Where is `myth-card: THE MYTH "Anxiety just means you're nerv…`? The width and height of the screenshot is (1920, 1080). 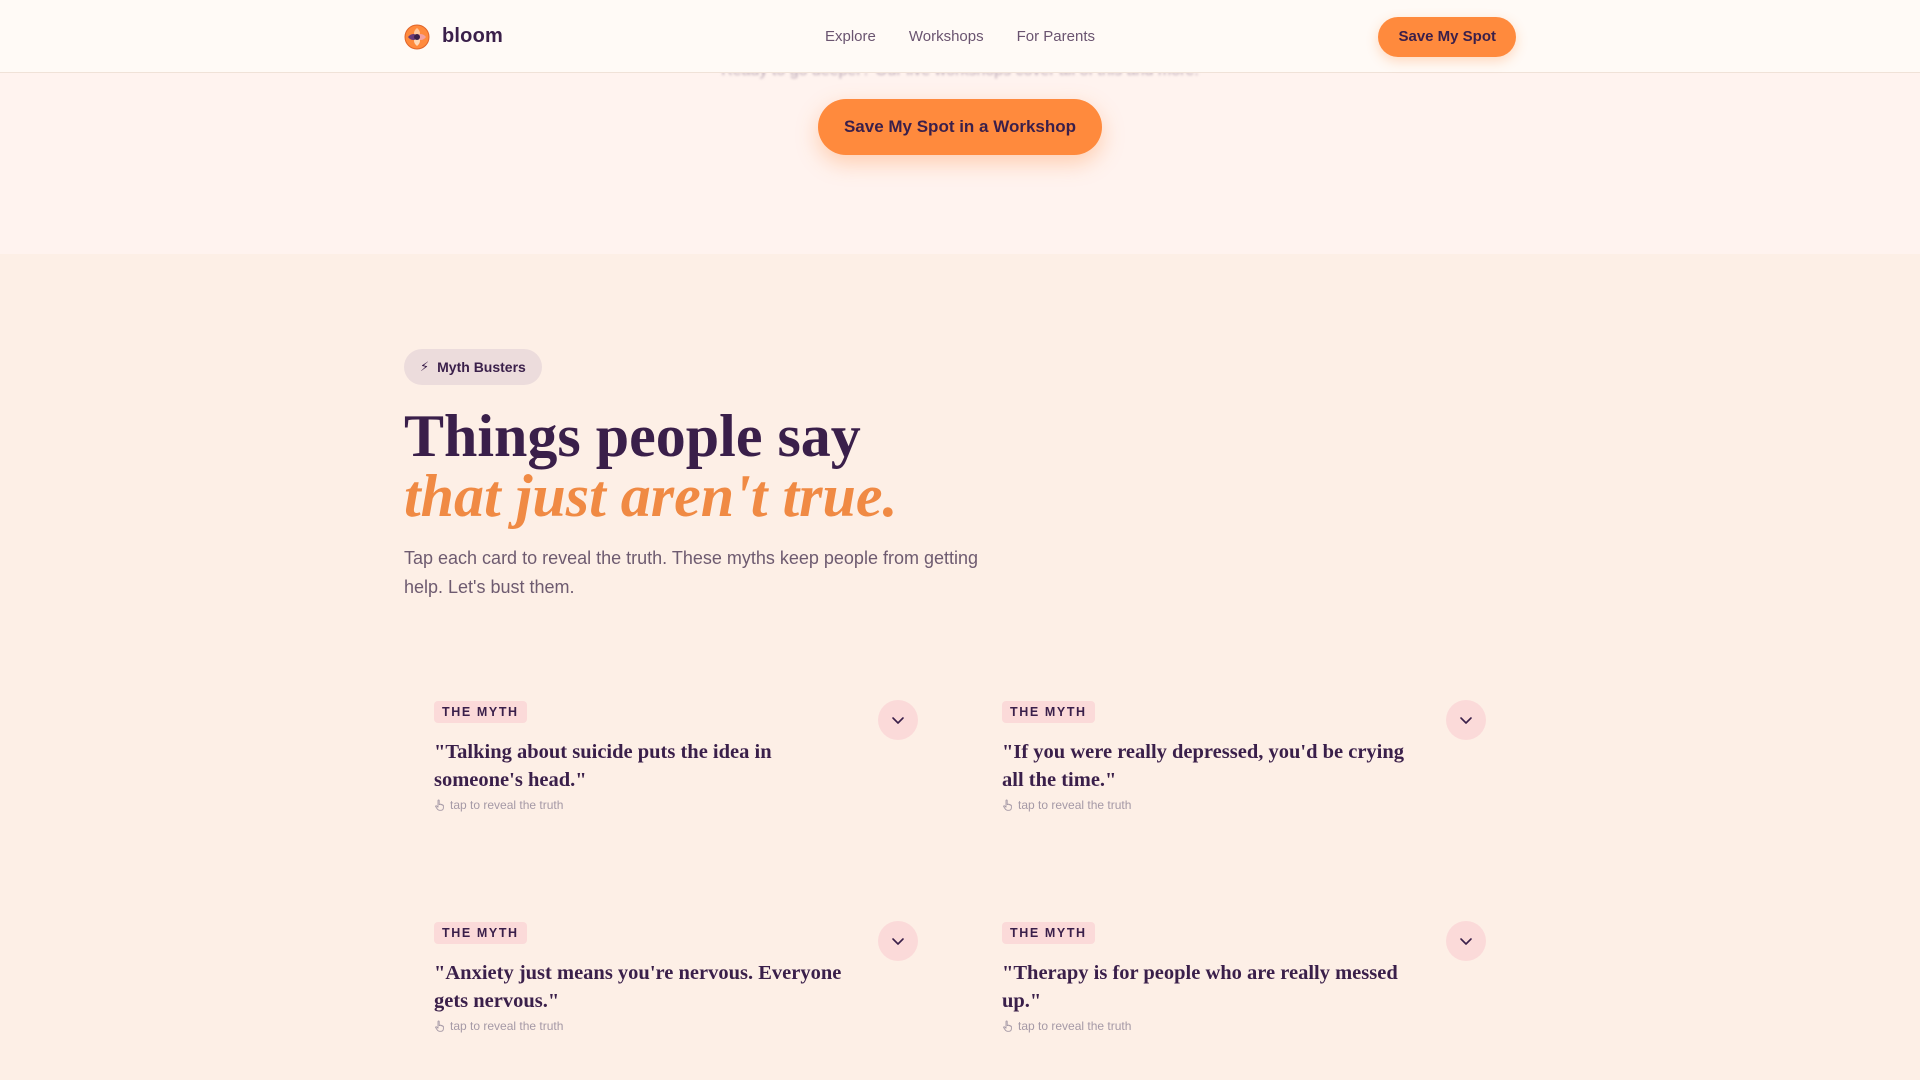 myth-card: THE MYTH "Anxiety just means you're nerv… is located at coordinates (673, 982).